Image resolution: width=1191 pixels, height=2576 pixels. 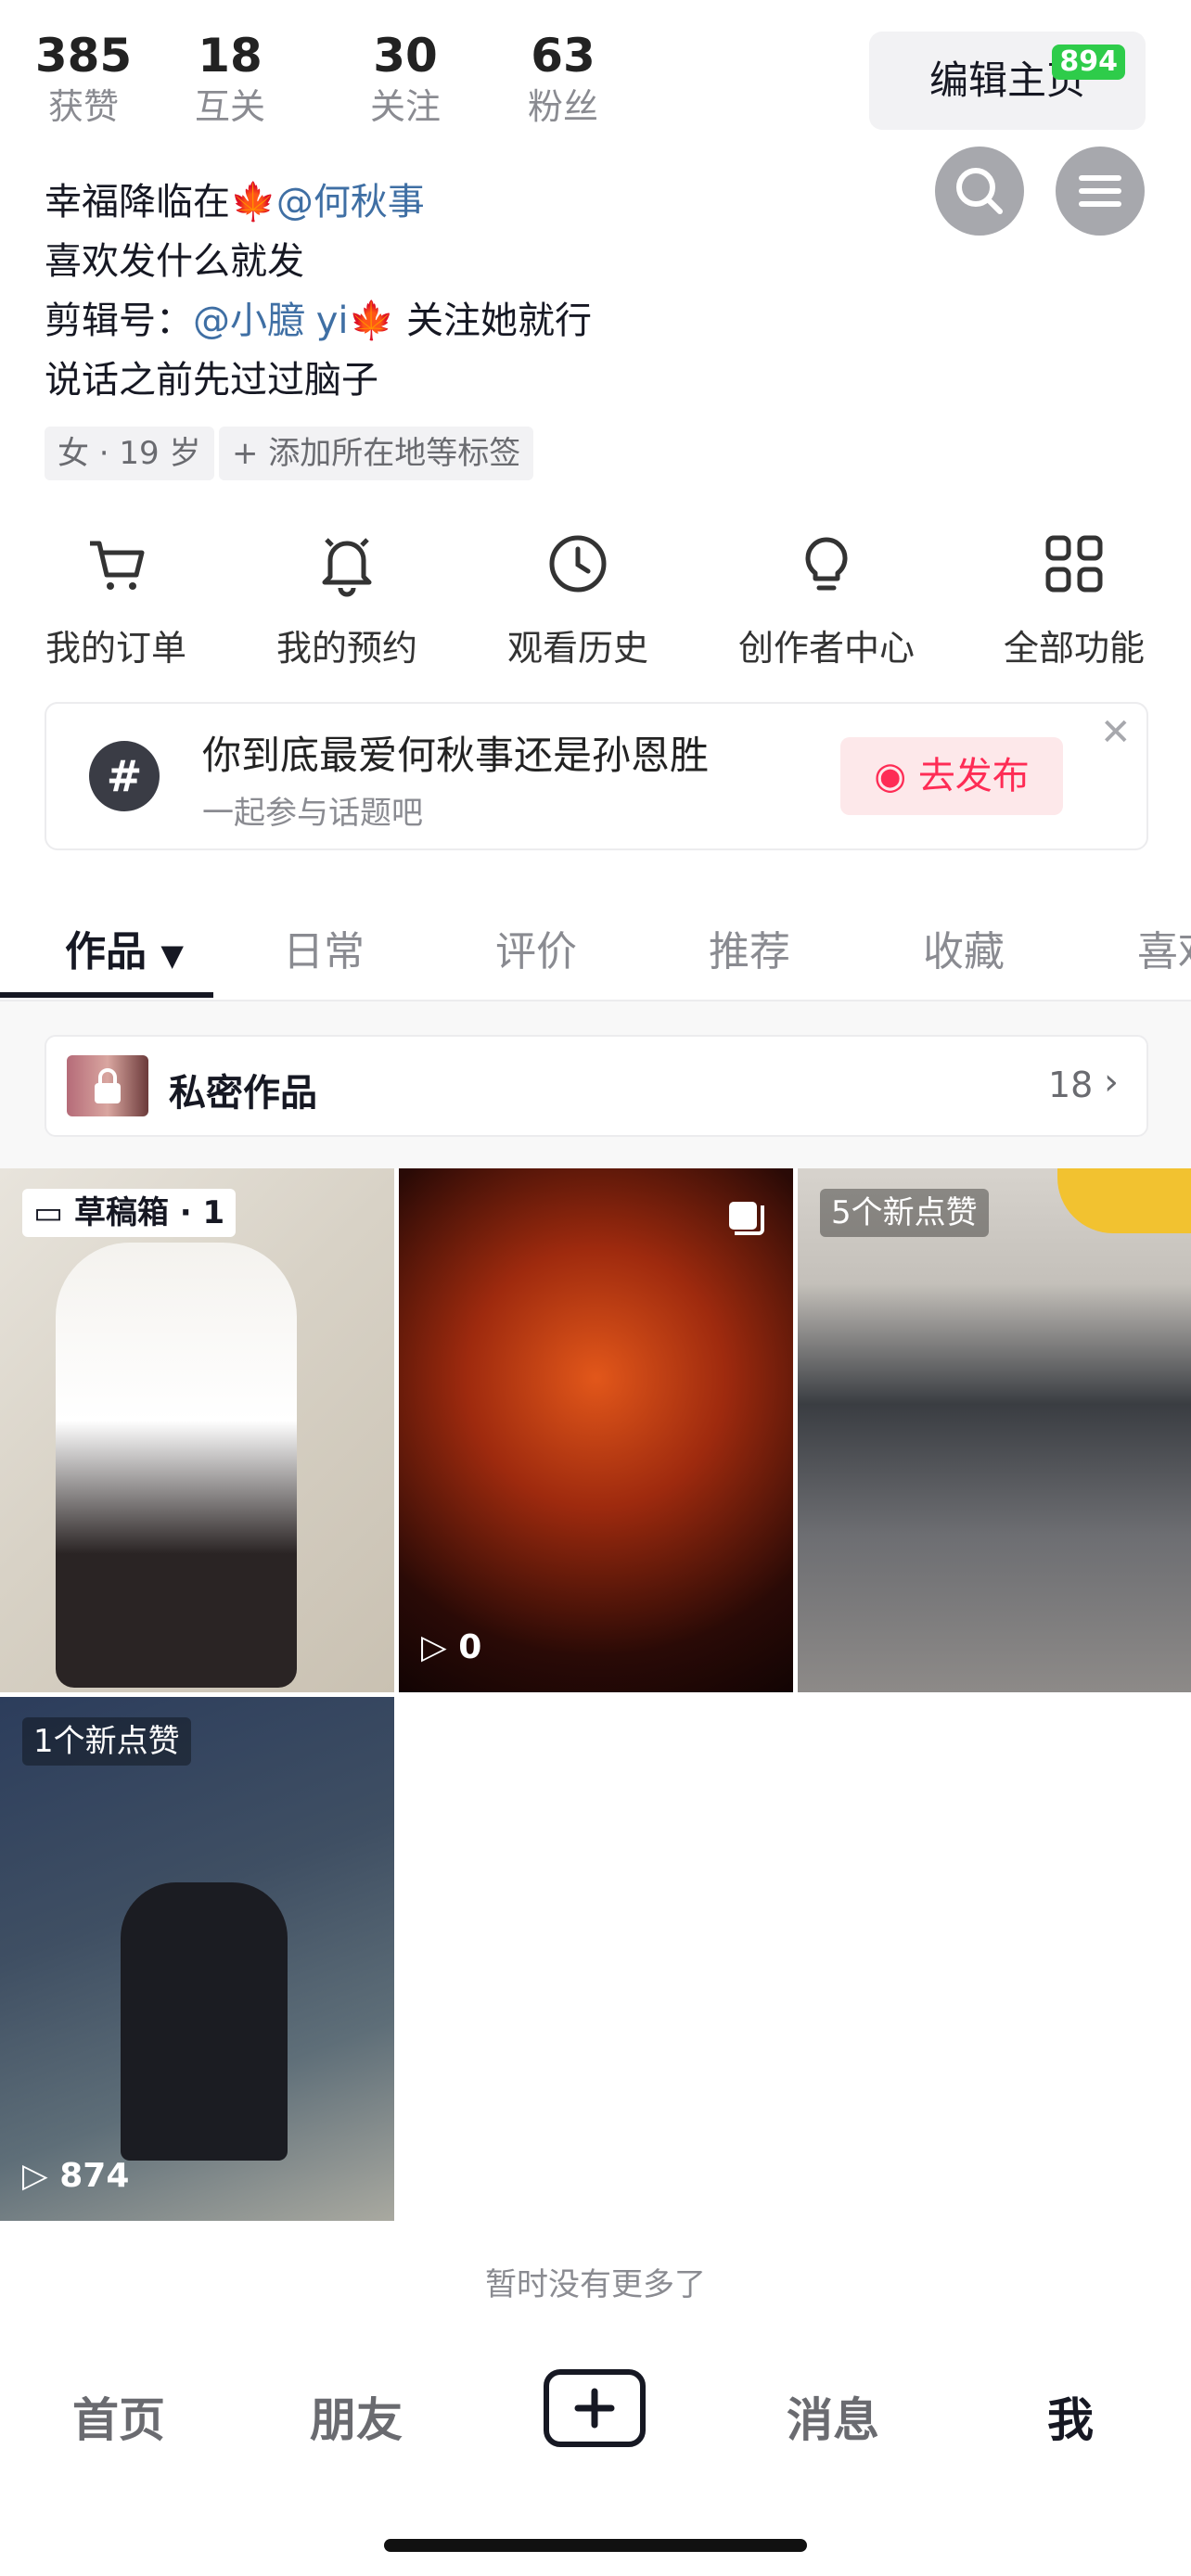 What do you see at coordinates (562, 107) in the screenshot?
I see `stat-label: 粉丝` at bounding box center [562, 107].